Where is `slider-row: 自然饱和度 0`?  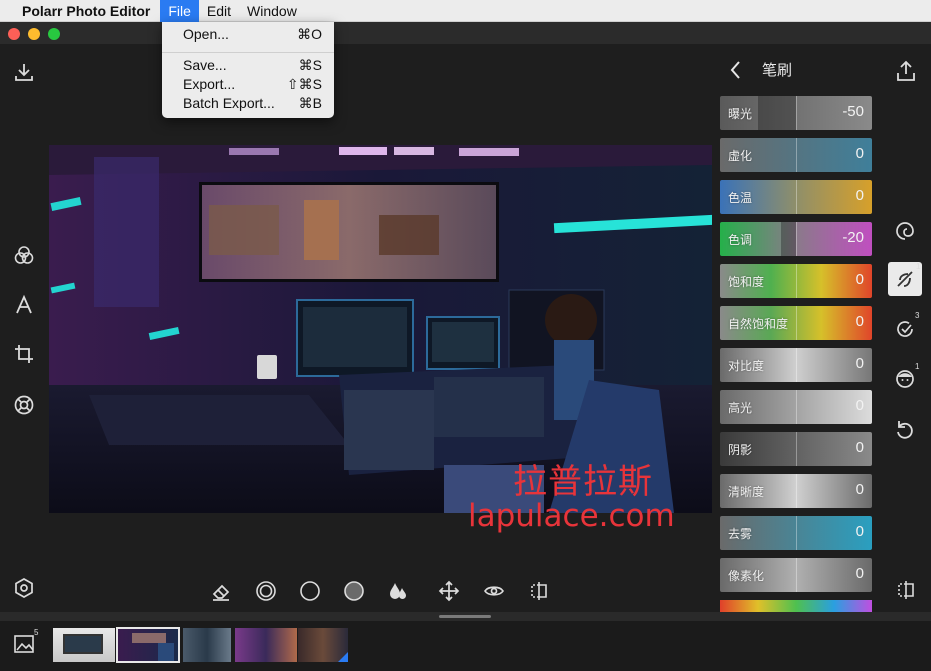 slider-row: 自然饱和度 0 is located at coordinates (796, 323).